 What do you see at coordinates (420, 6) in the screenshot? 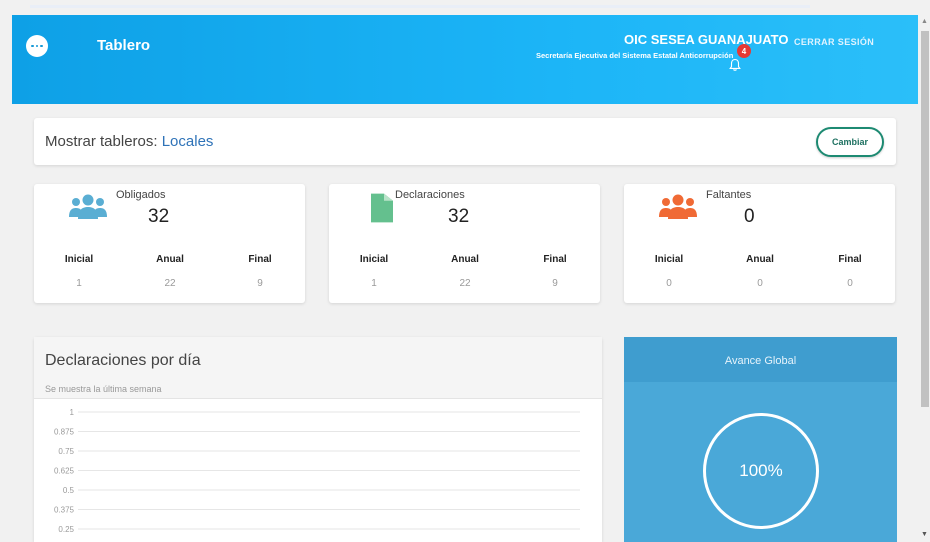
I see `top-divider` at bounding box center [420, 6].